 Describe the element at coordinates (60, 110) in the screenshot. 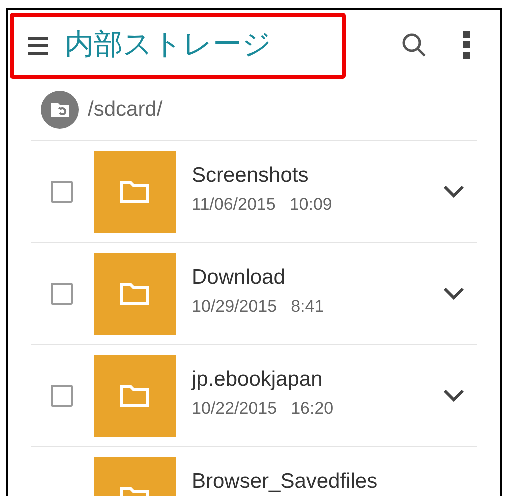

I see `folder-back-icon` at that location.